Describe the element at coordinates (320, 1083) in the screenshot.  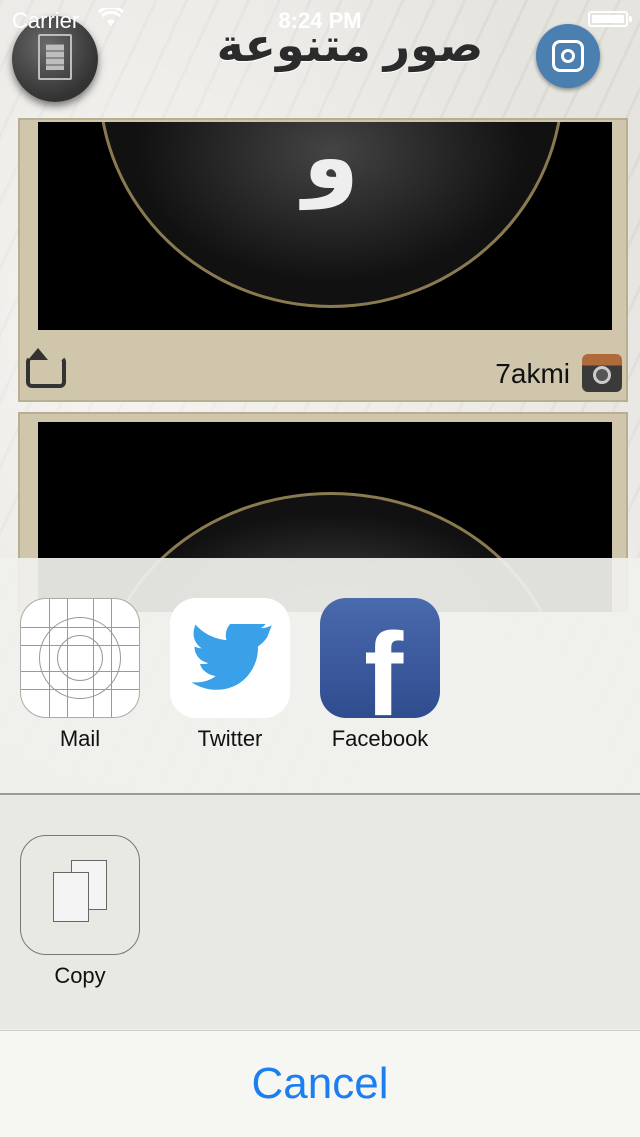
I see `cancel-button: Cancel` at that location.